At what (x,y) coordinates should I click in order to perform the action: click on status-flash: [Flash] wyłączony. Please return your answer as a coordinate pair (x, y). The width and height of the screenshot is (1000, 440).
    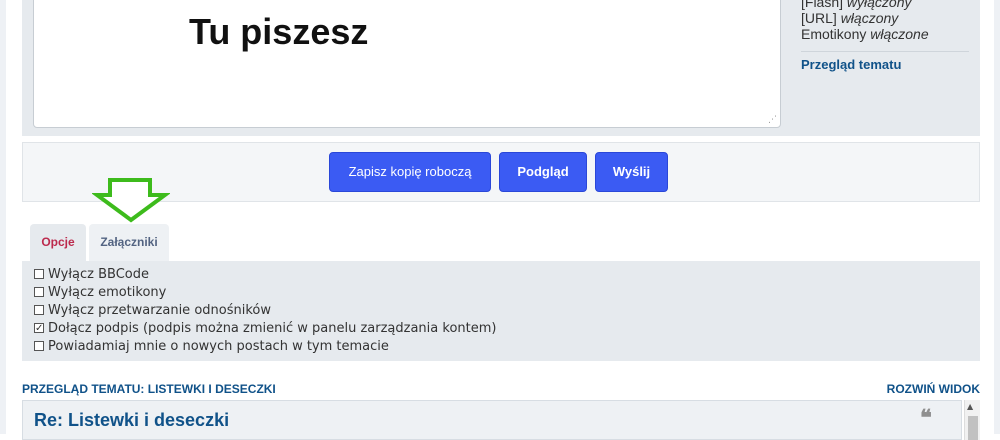
    Looking at the image, I should click on (885, 5).